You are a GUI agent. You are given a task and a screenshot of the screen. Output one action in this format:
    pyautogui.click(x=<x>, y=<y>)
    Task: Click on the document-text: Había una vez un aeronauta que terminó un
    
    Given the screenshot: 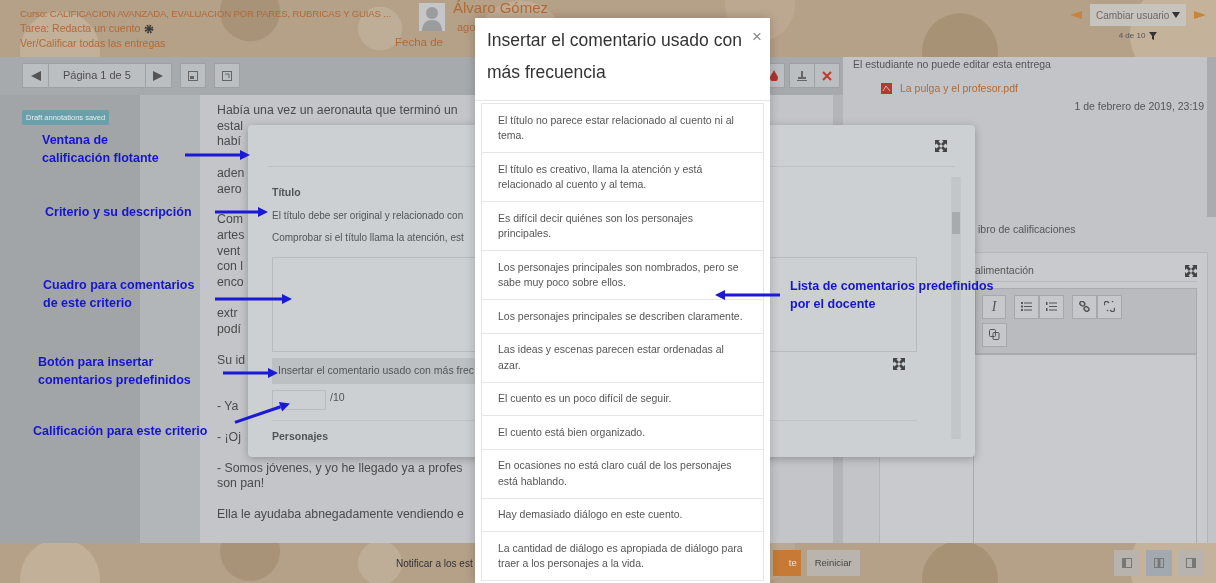 What is the action you would take?
    pyautogui.click(x=337, y=111)
    